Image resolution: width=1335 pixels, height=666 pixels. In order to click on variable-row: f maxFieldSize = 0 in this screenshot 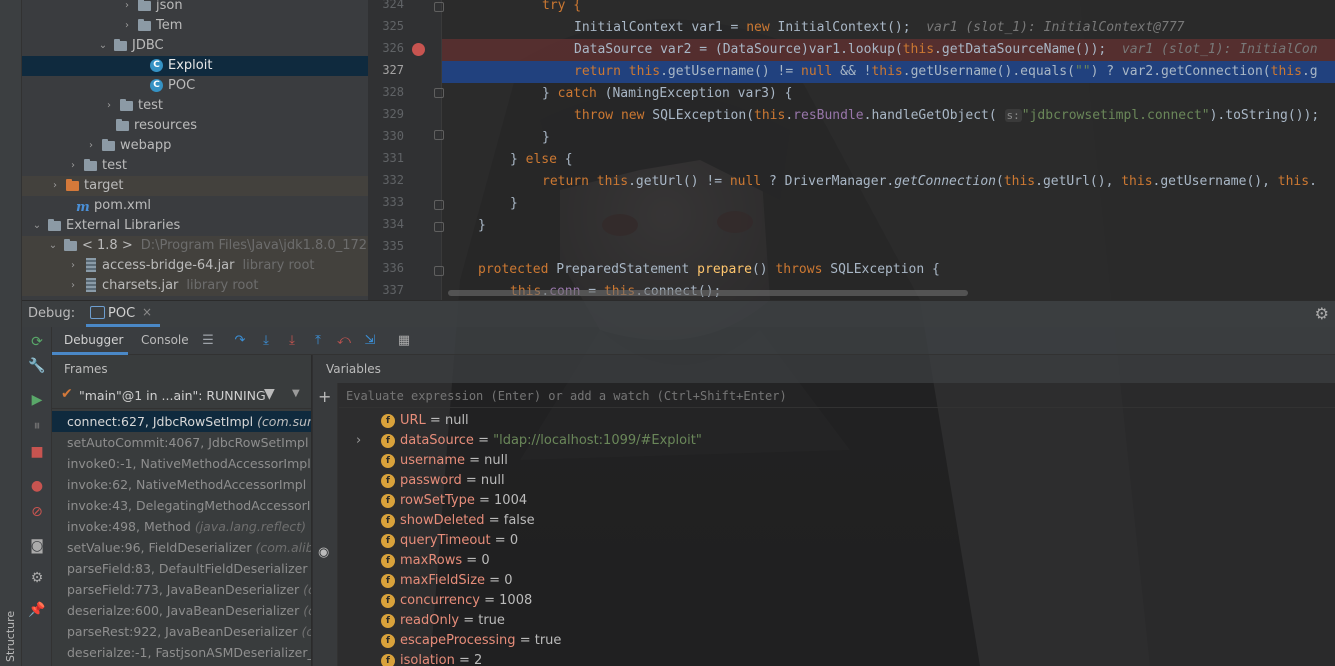, I will do `click(437, 581)`.